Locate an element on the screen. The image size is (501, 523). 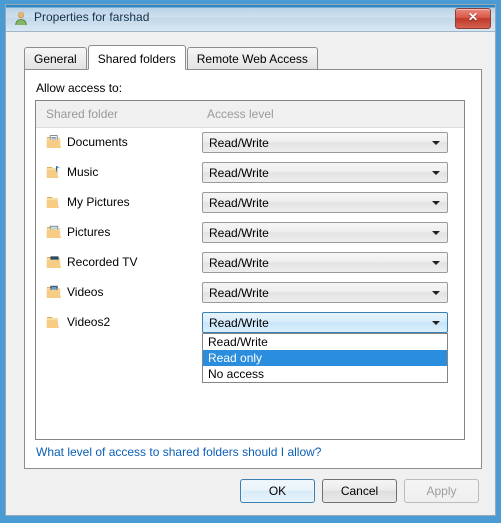
close-icon: ✕ is located at coordinates (473, 17).